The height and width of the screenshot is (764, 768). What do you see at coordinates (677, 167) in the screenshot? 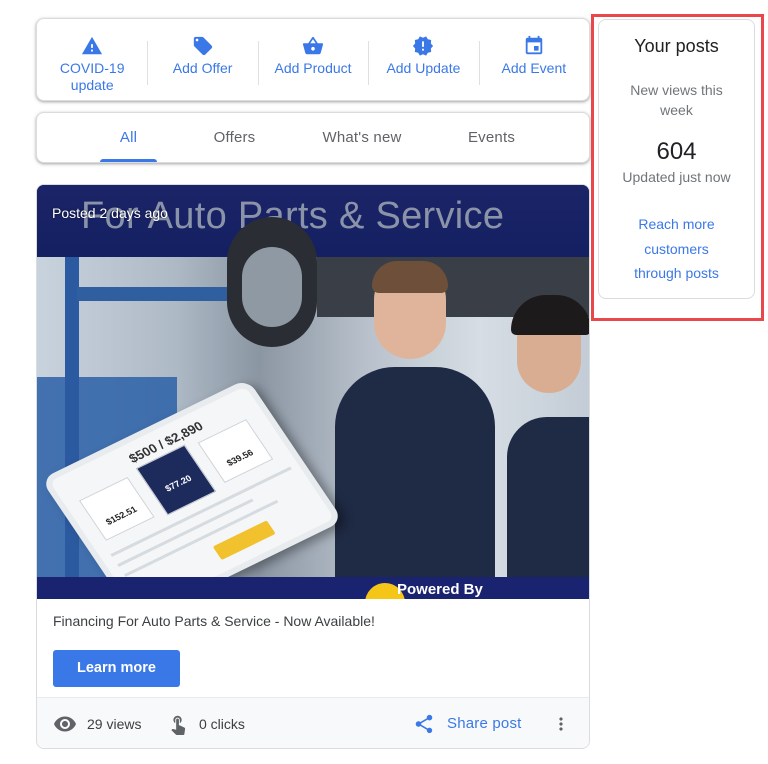
I see `highlight-box` at bounding box center [677, 167].